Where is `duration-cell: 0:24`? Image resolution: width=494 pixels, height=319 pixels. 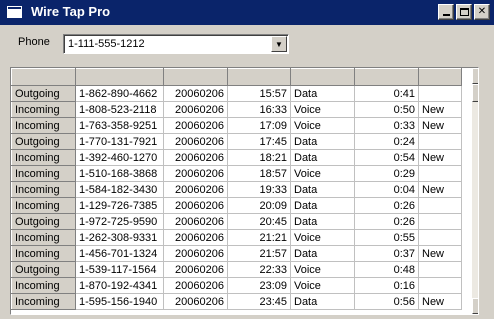
duration-cell: 0:24 is located at coordinates (386, 141).